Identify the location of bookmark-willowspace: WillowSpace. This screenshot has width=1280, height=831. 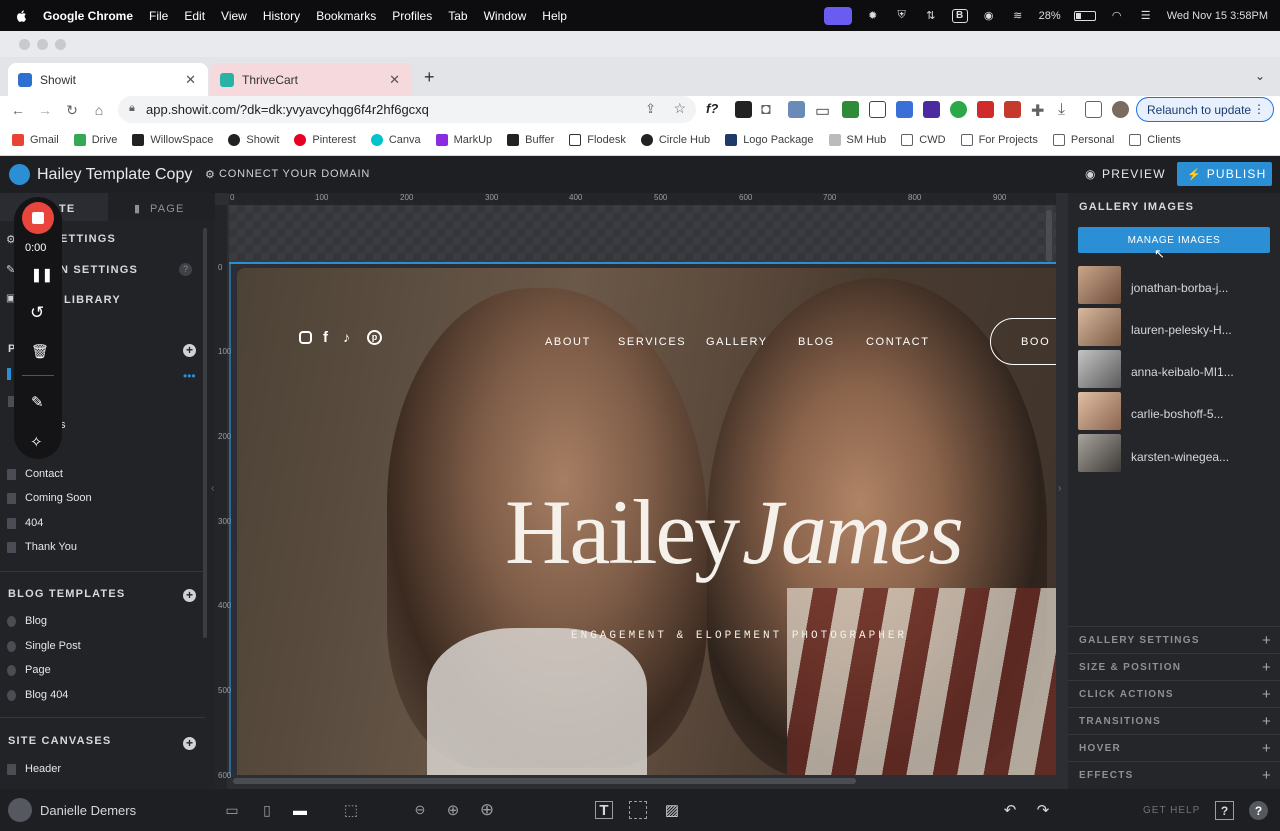
(172, 139).